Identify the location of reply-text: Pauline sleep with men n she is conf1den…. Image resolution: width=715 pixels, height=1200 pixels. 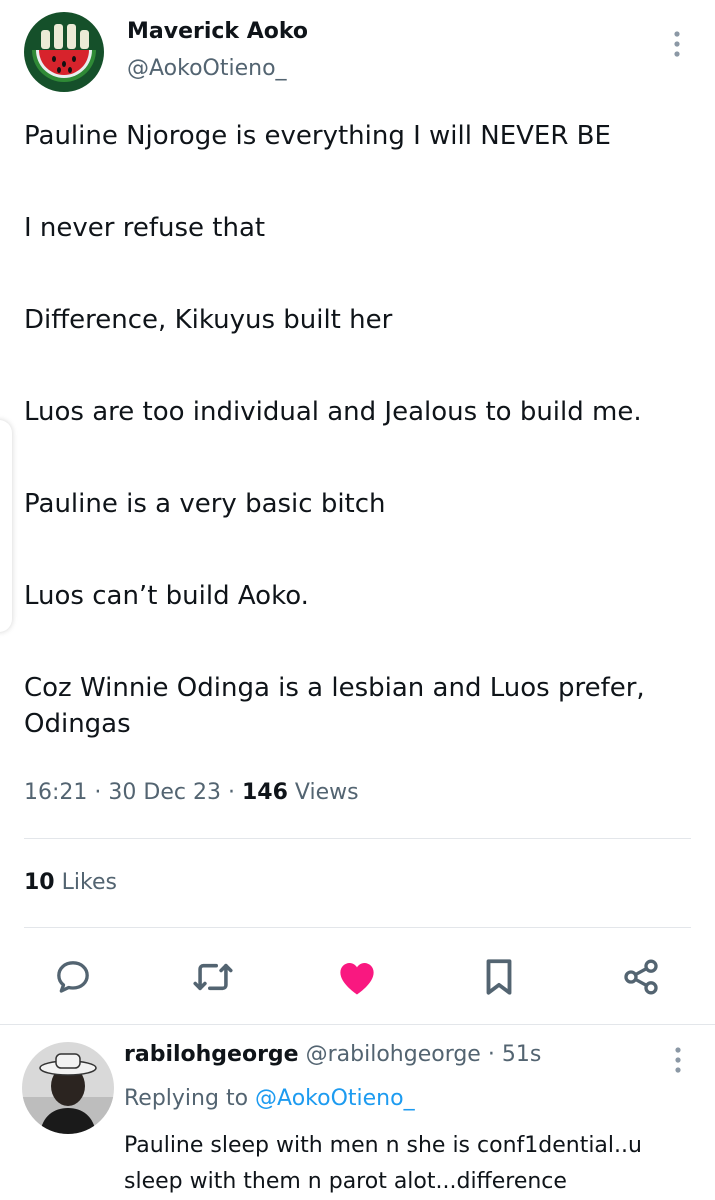
(383, 1163).